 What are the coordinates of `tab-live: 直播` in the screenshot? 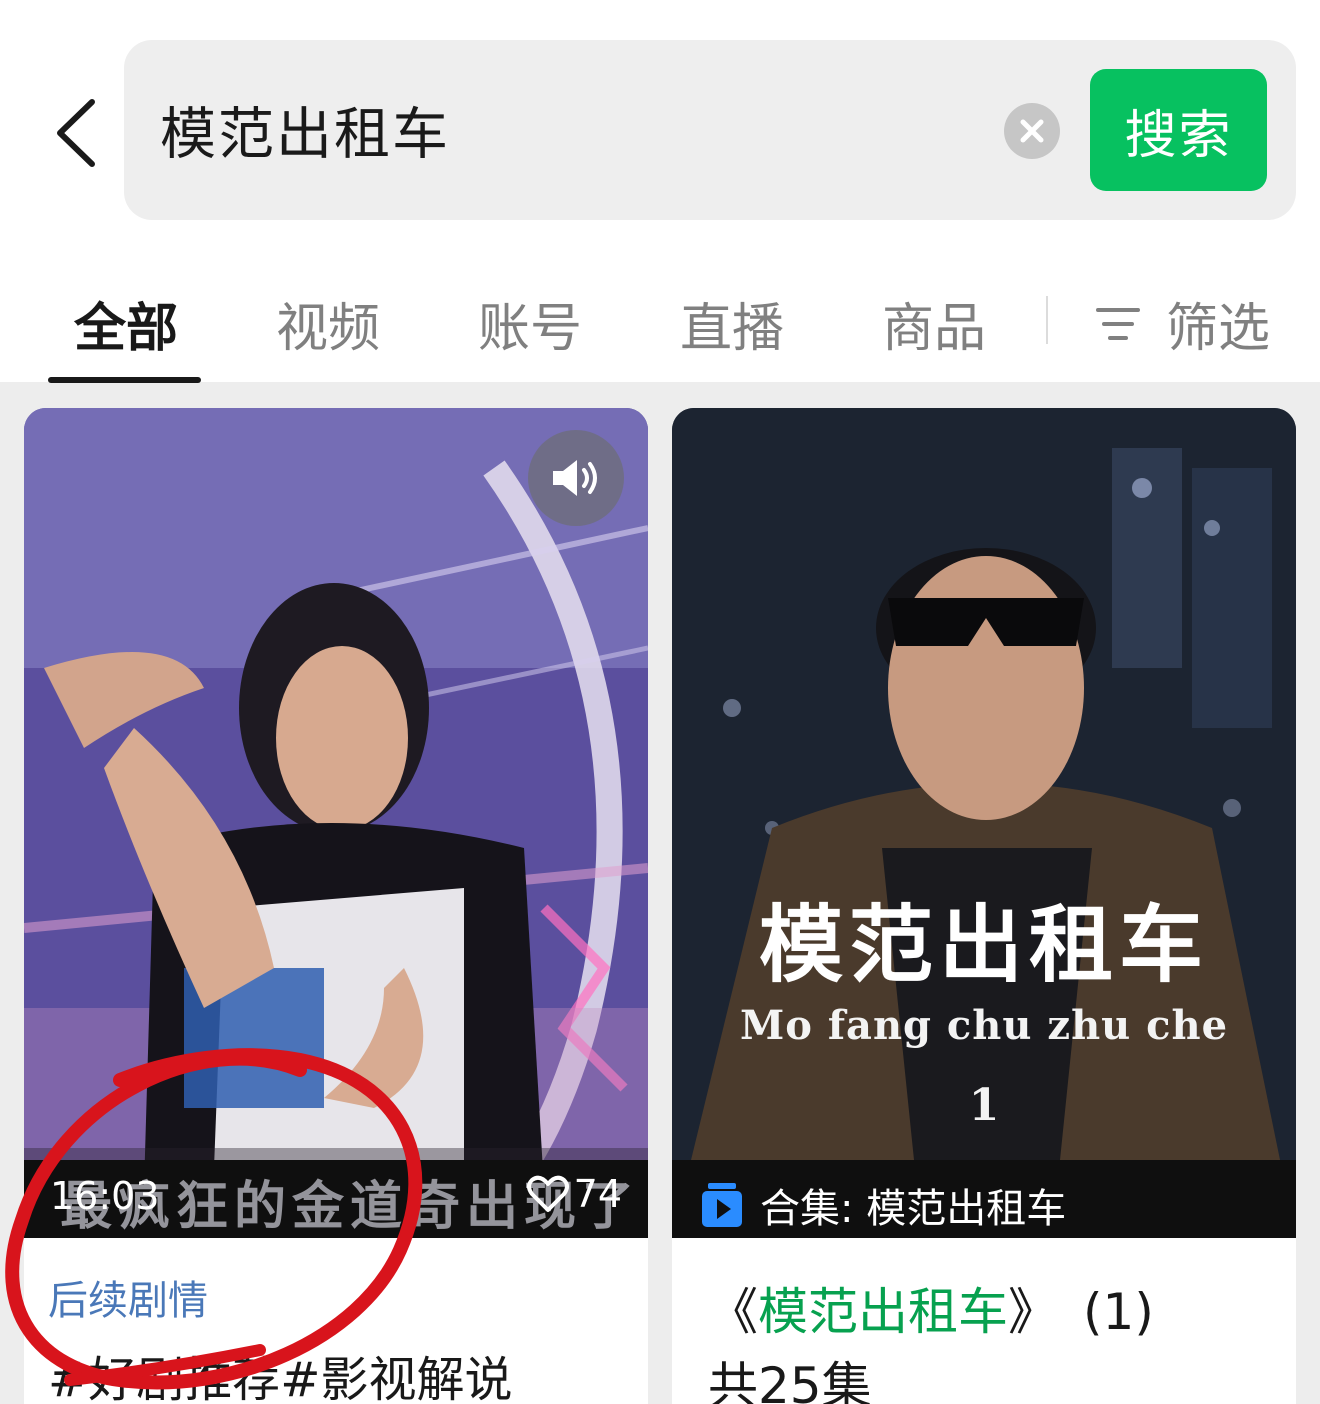 It's located at (732, 323).